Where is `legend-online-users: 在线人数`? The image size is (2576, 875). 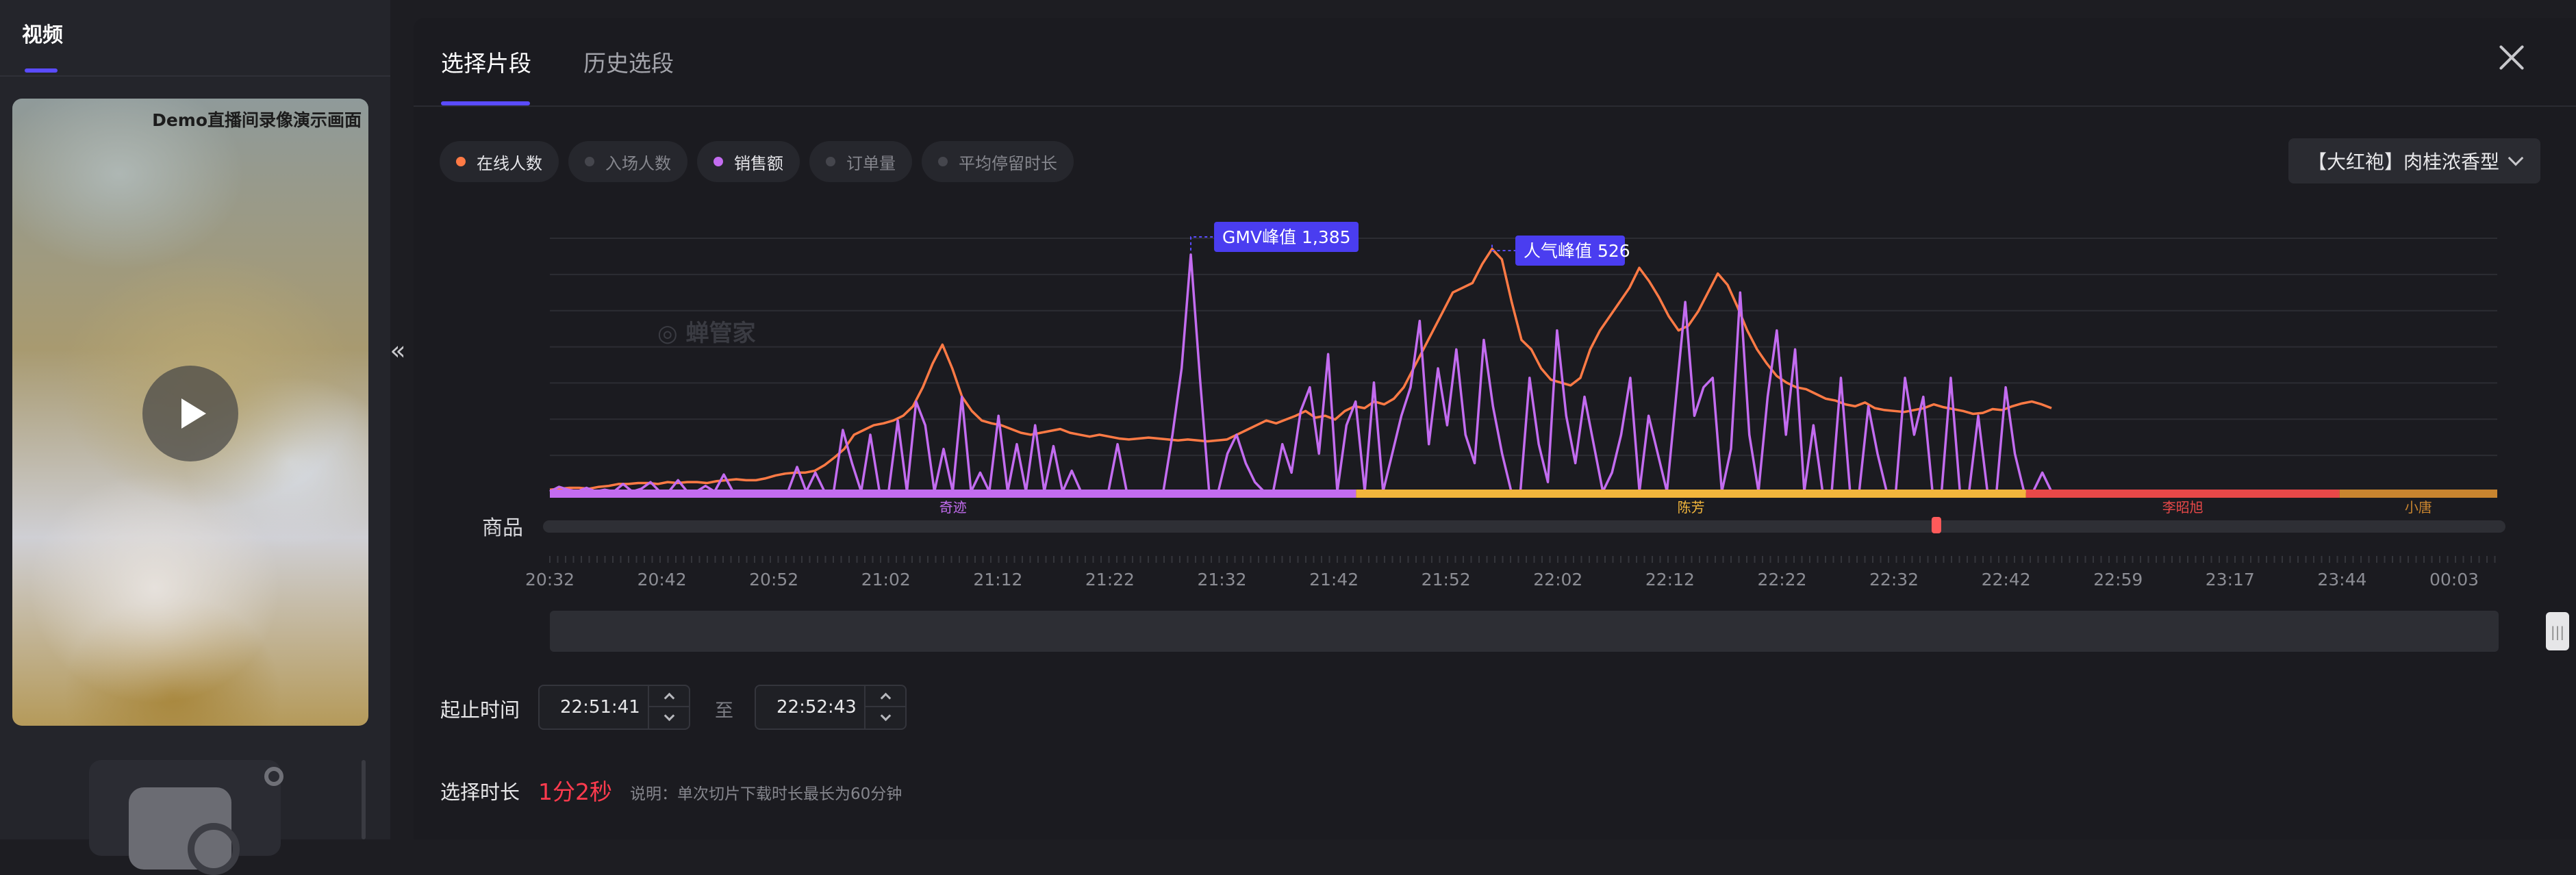
legend-online-users: 在线人数 is located at coordinates (499, 161).